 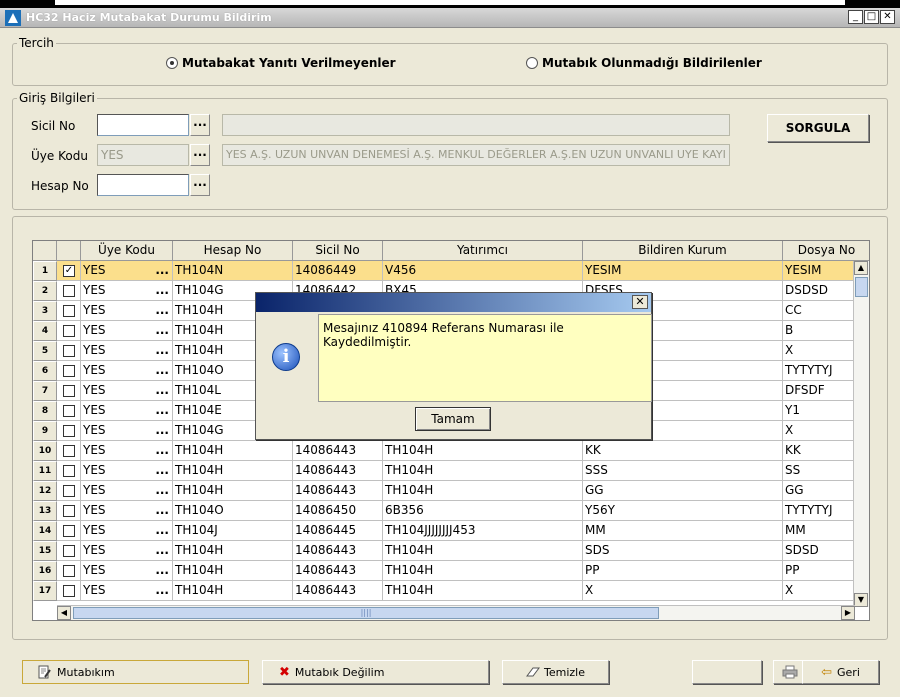 What do you see at coordinates (483, 251) in the screenshot?
I see `col-header-yatirimci: Yatırımcı` at bounding box center [483, 251].